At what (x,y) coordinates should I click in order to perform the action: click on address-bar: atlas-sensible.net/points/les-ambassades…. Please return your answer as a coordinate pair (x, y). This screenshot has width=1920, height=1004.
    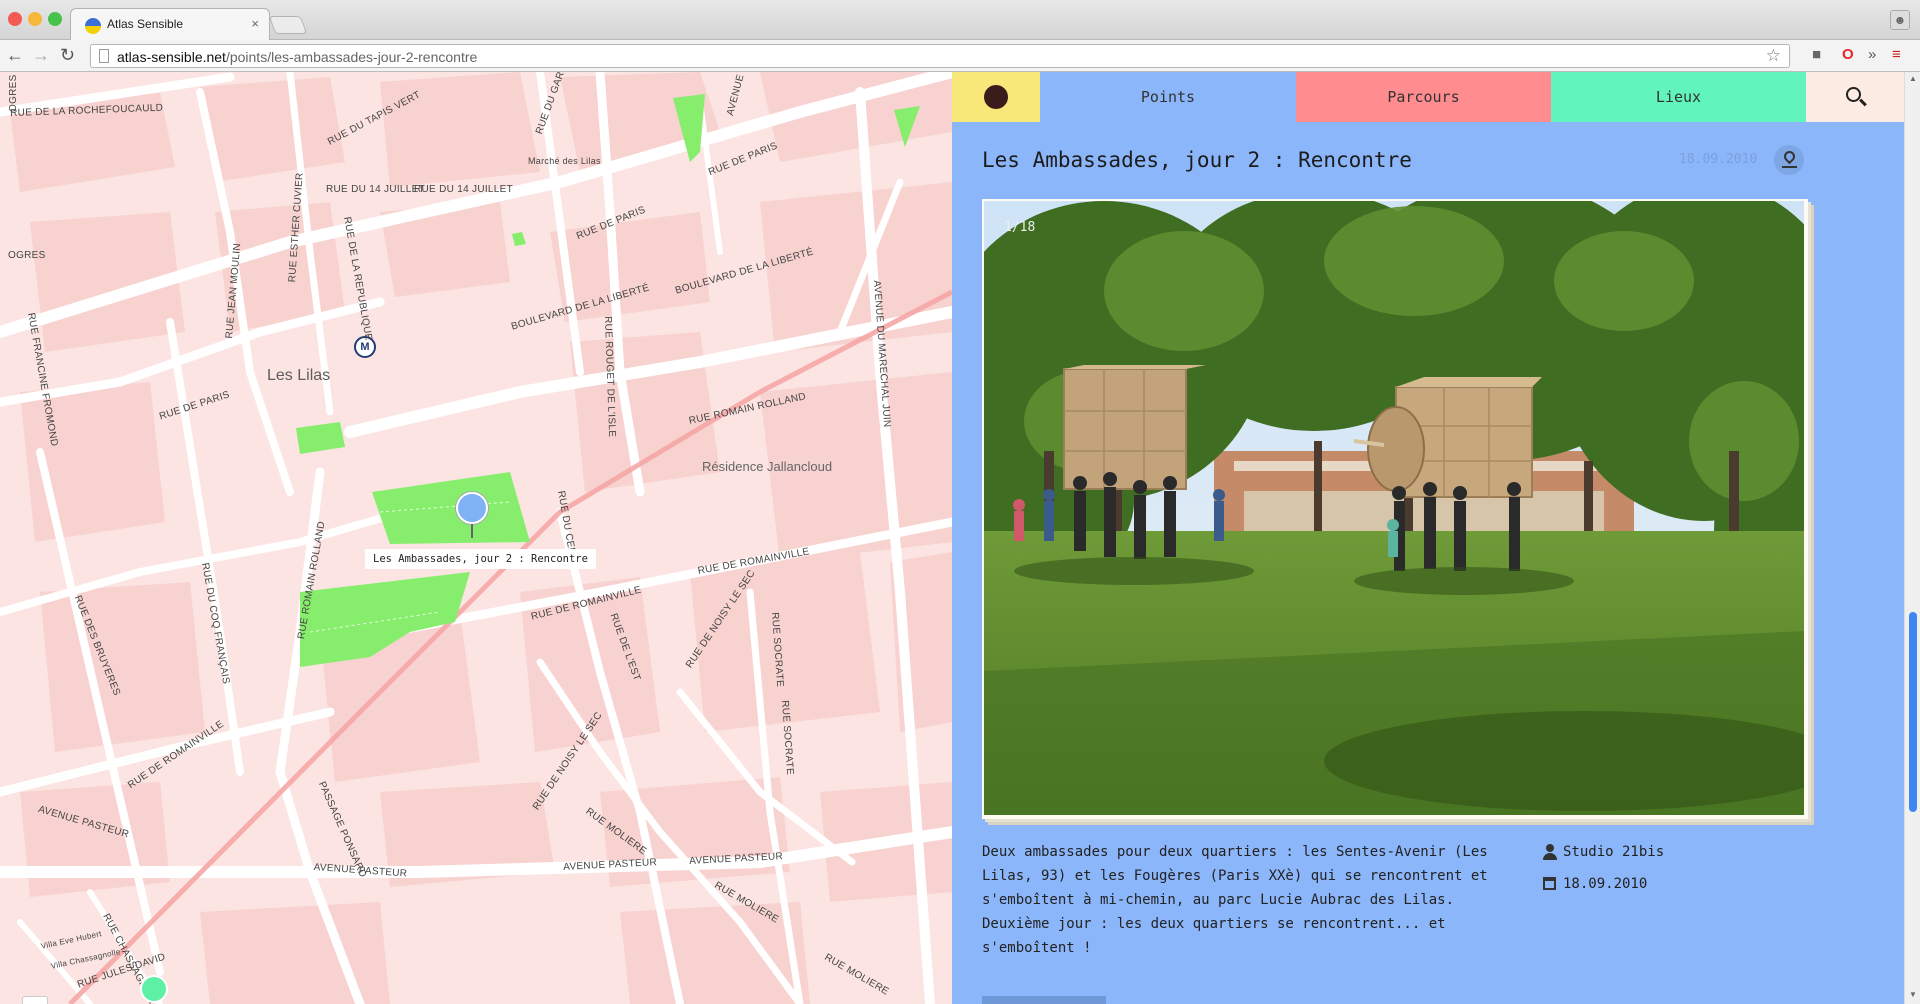
    Looking at the image, I should click on (940, 56).